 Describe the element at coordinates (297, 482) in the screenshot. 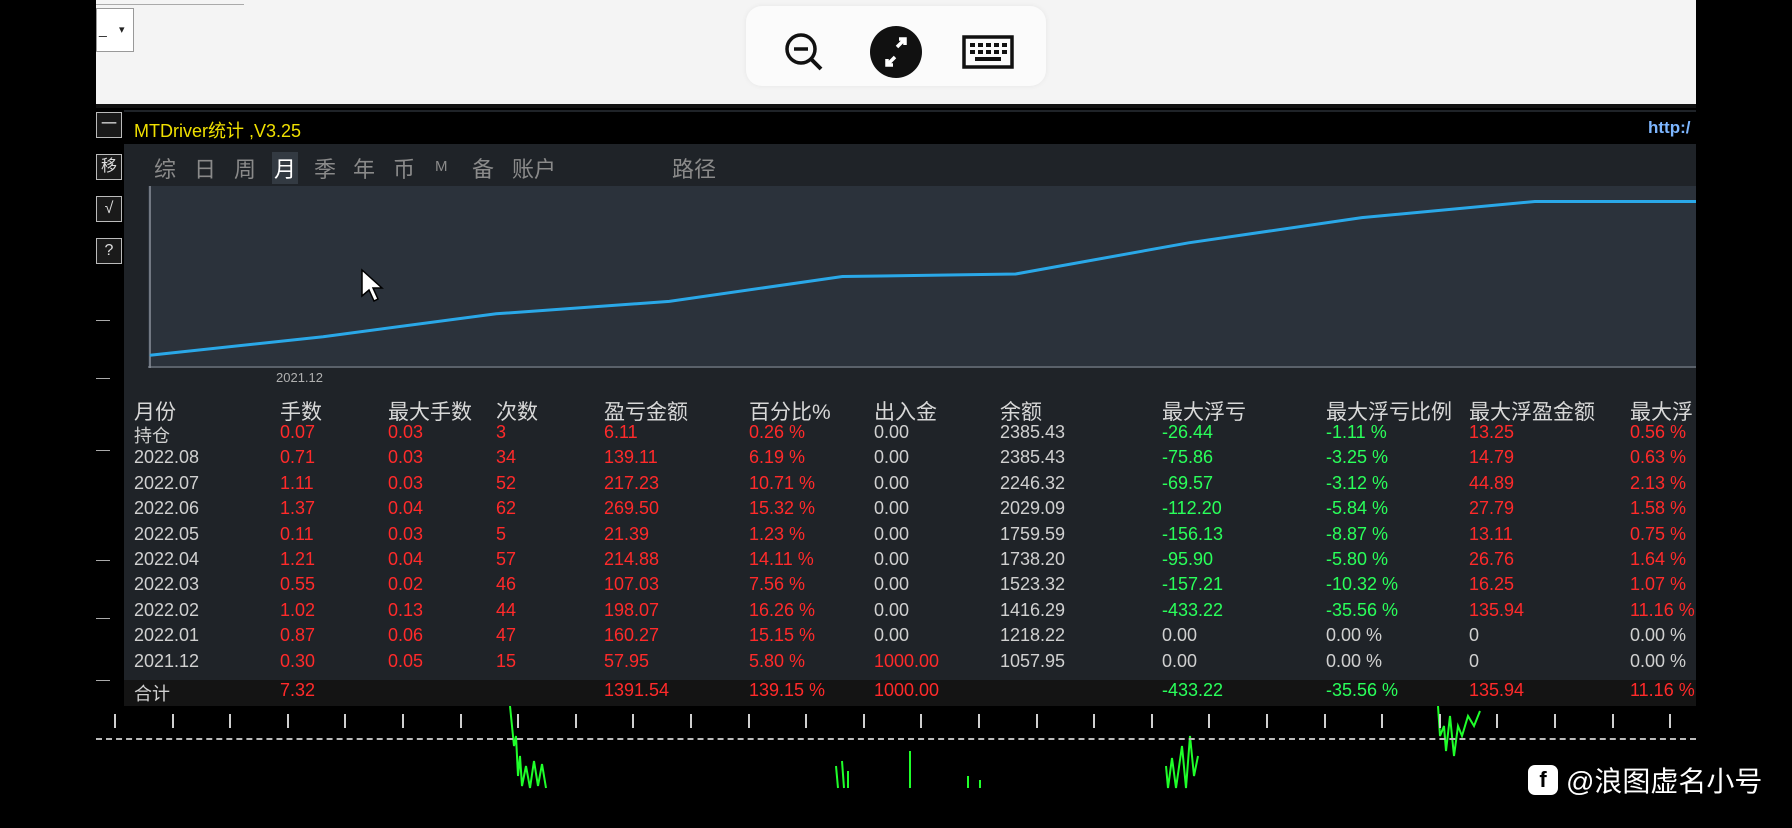

I see `table-cell: 1.11` at that location.